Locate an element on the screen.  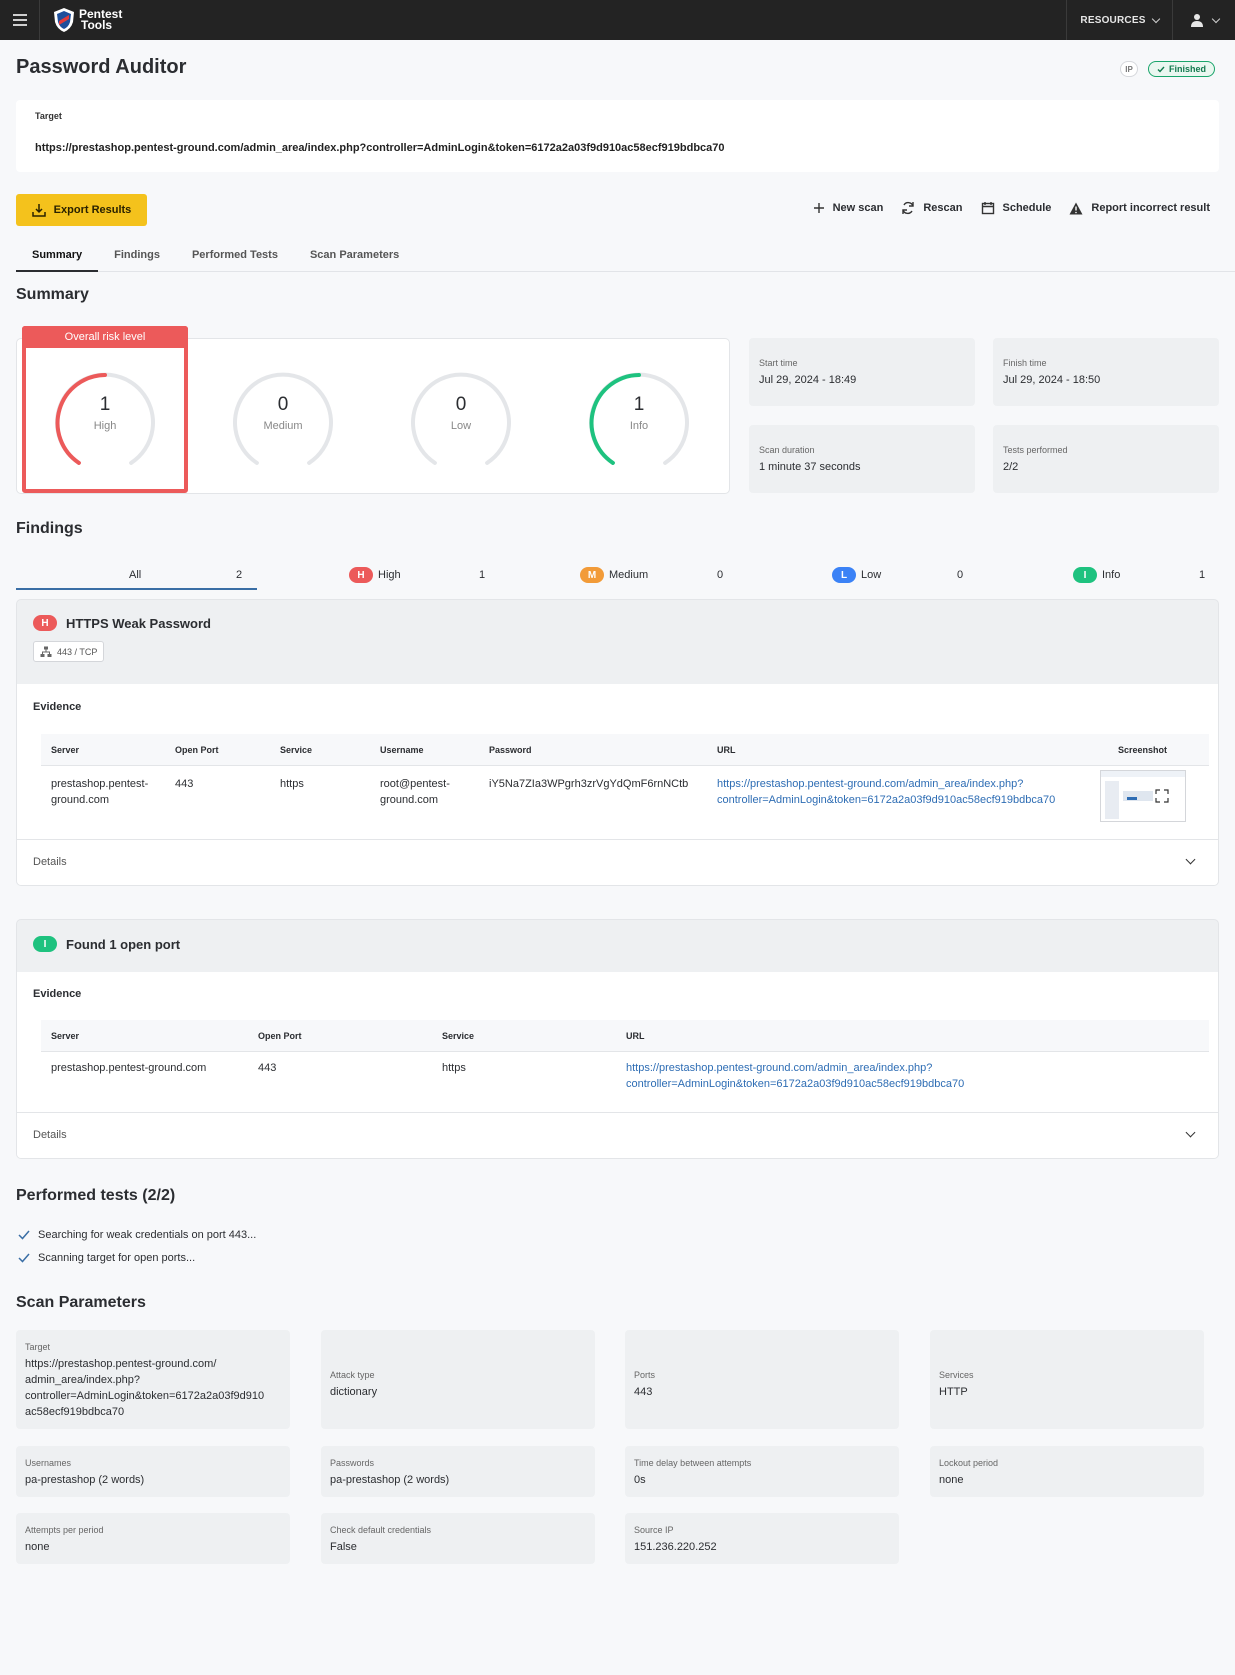
logo: Pentest Tools is located at coordinates (87, 20).